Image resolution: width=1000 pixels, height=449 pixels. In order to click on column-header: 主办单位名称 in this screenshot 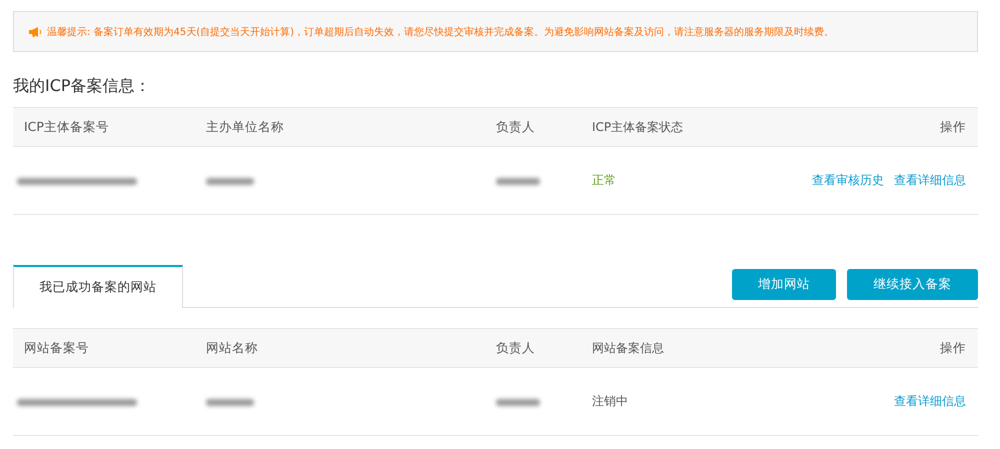, I will do `click(245, 127)`.